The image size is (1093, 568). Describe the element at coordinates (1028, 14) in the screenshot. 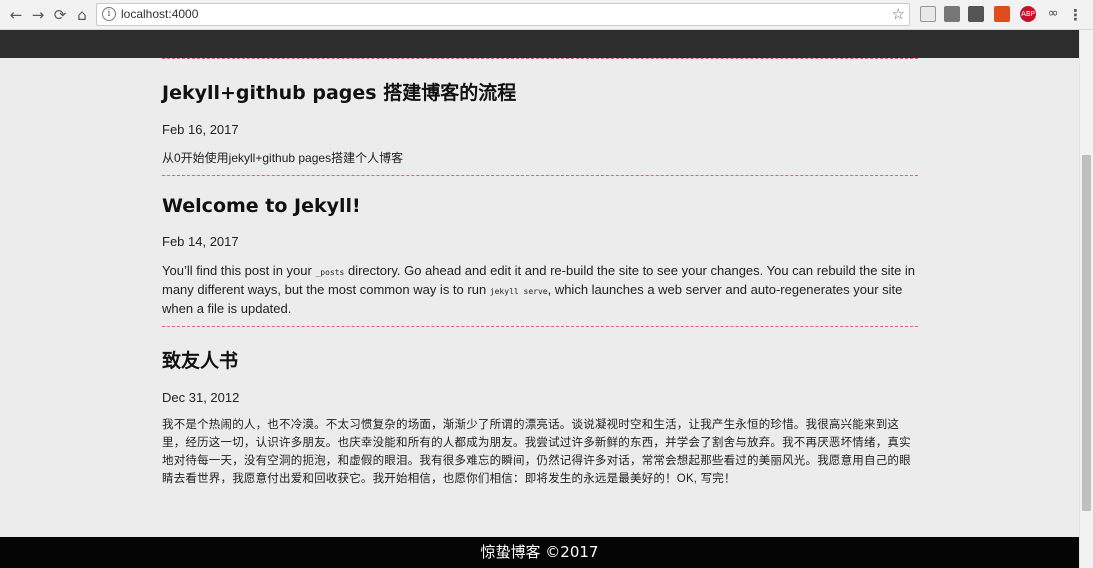

I see `adblock-plus-icon: ABP` at that location.